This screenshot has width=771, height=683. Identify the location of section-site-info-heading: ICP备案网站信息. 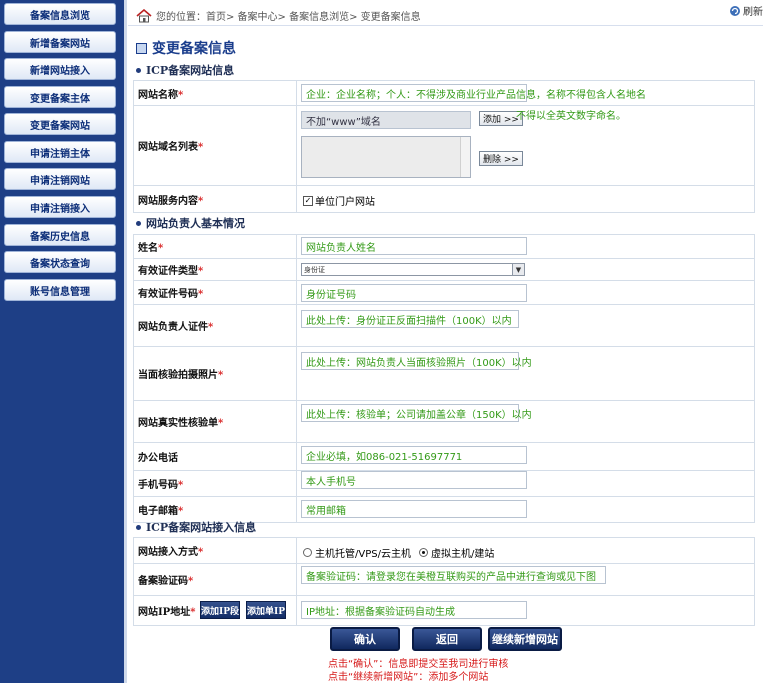
(185, 70).